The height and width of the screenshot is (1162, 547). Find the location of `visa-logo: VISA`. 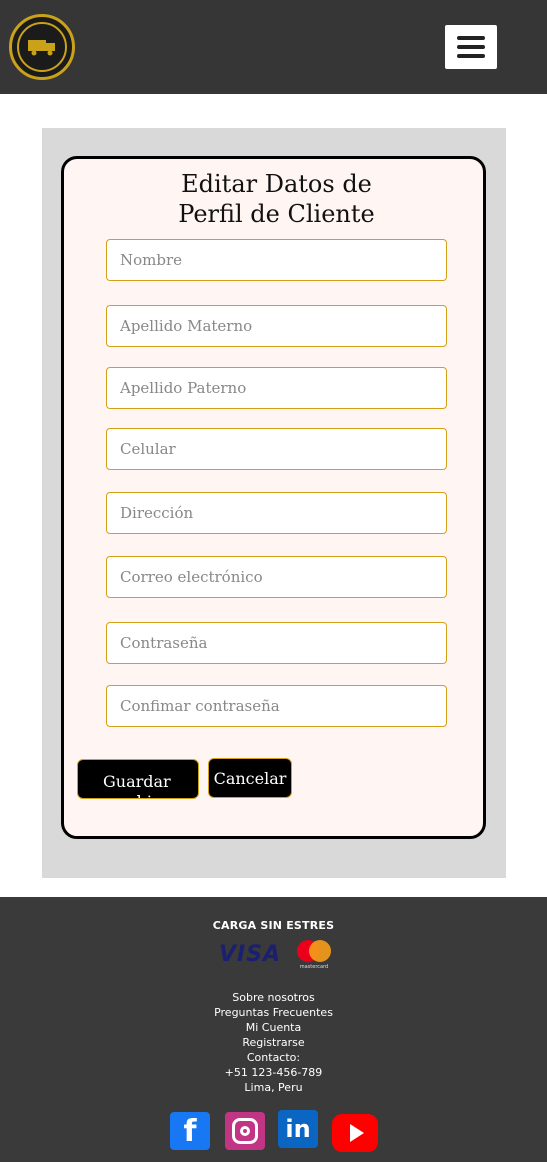

visa-logo: VISA is located at coordinates (250, 954).